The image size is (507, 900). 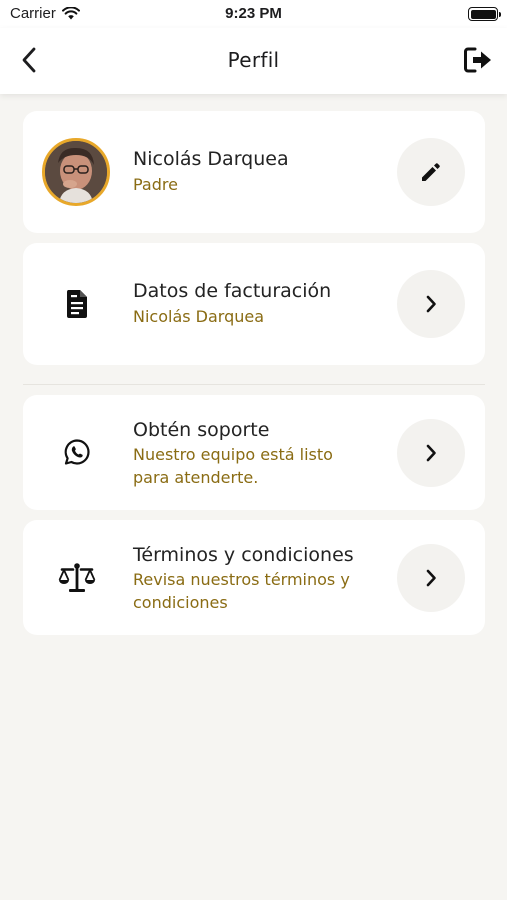 What do you see at coordinates (201, 430) in the screenshot?
I see `menu-item-title: Obtén soporte` at bounding box center [201, 430].